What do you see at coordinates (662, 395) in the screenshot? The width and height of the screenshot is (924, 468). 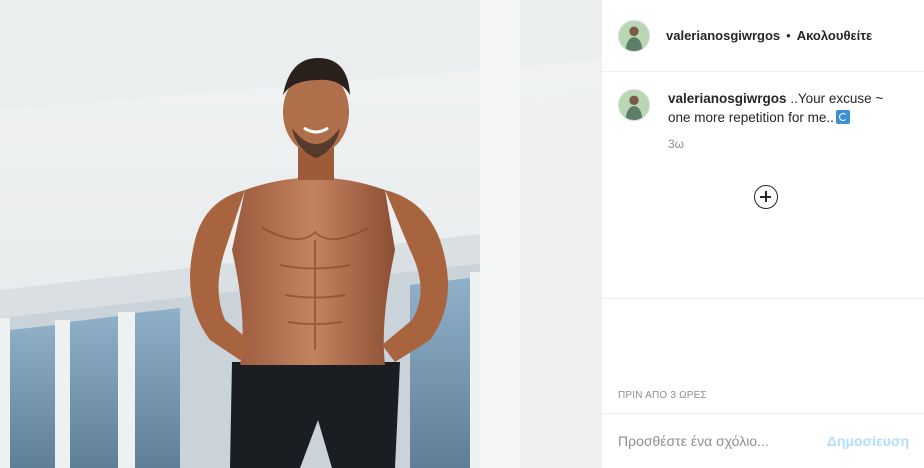 I see `post-timestamp: ΠΡΙΝ ΑΠΟ 3 ΩΡΕΣ` at bounding box center [662, 395].